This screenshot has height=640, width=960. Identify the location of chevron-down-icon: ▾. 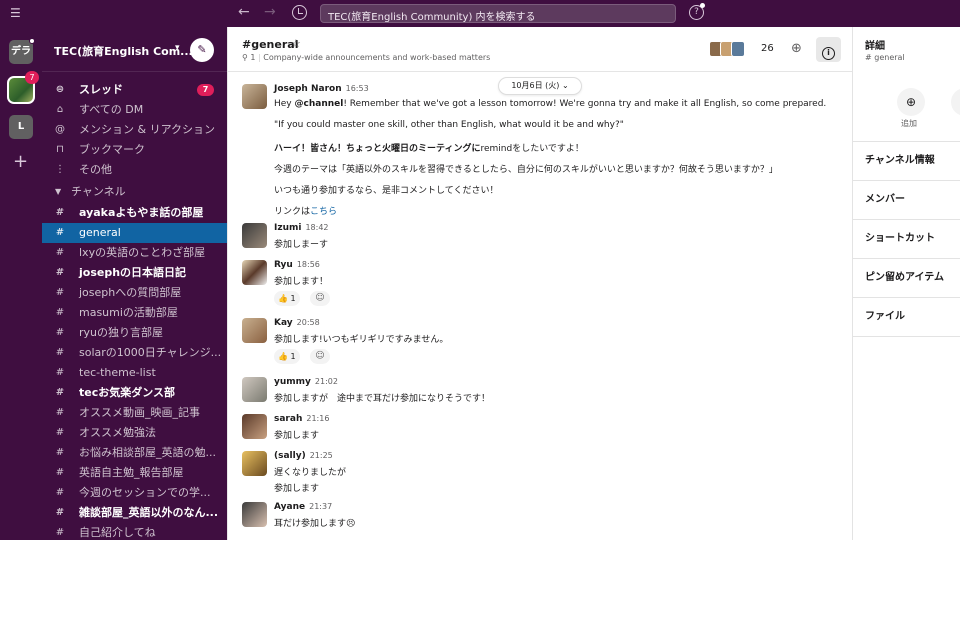
(177, 48).